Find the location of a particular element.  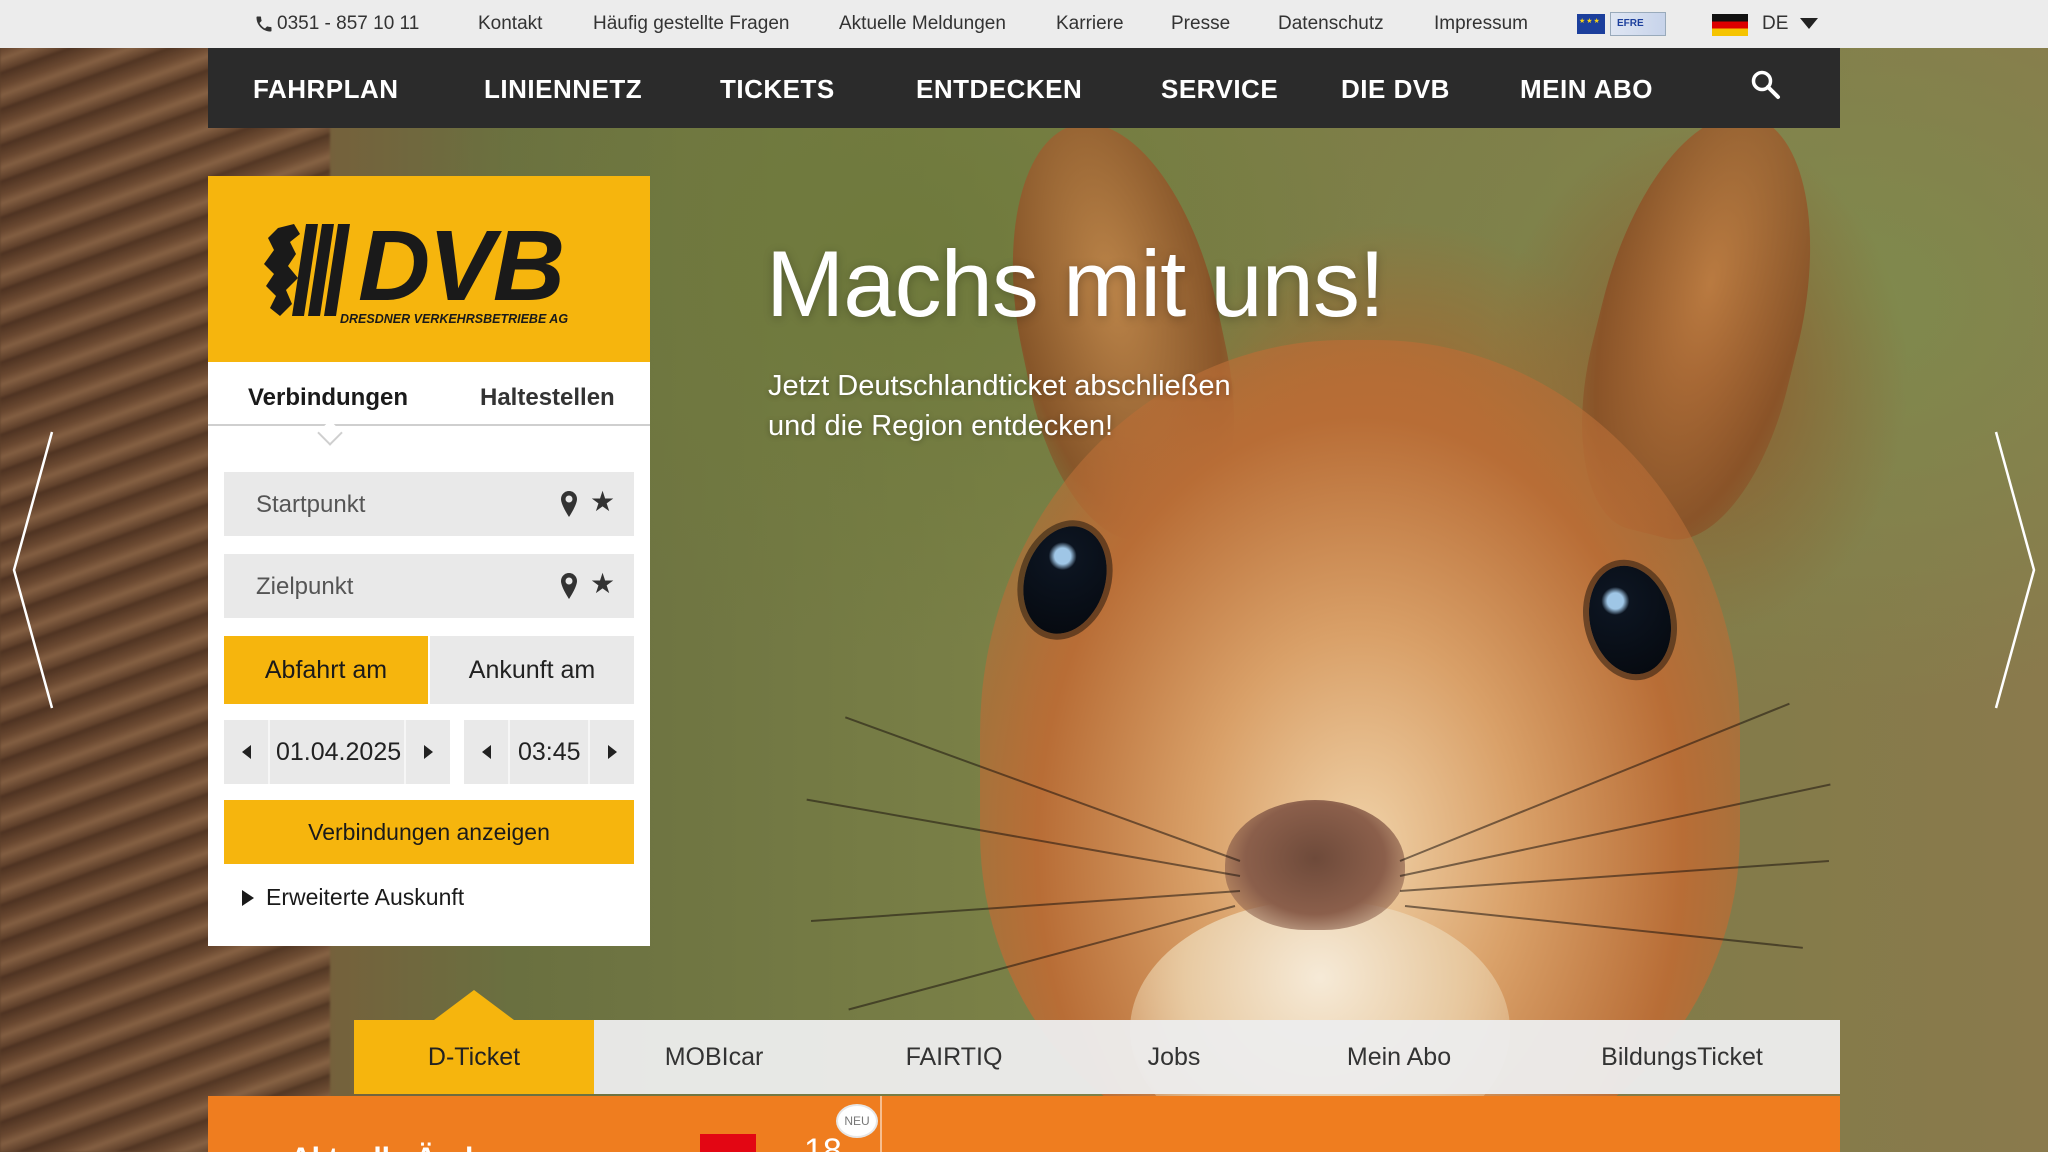

advanced-search-label: Erweiterte Auskunft is located at coordinates (365, 897).